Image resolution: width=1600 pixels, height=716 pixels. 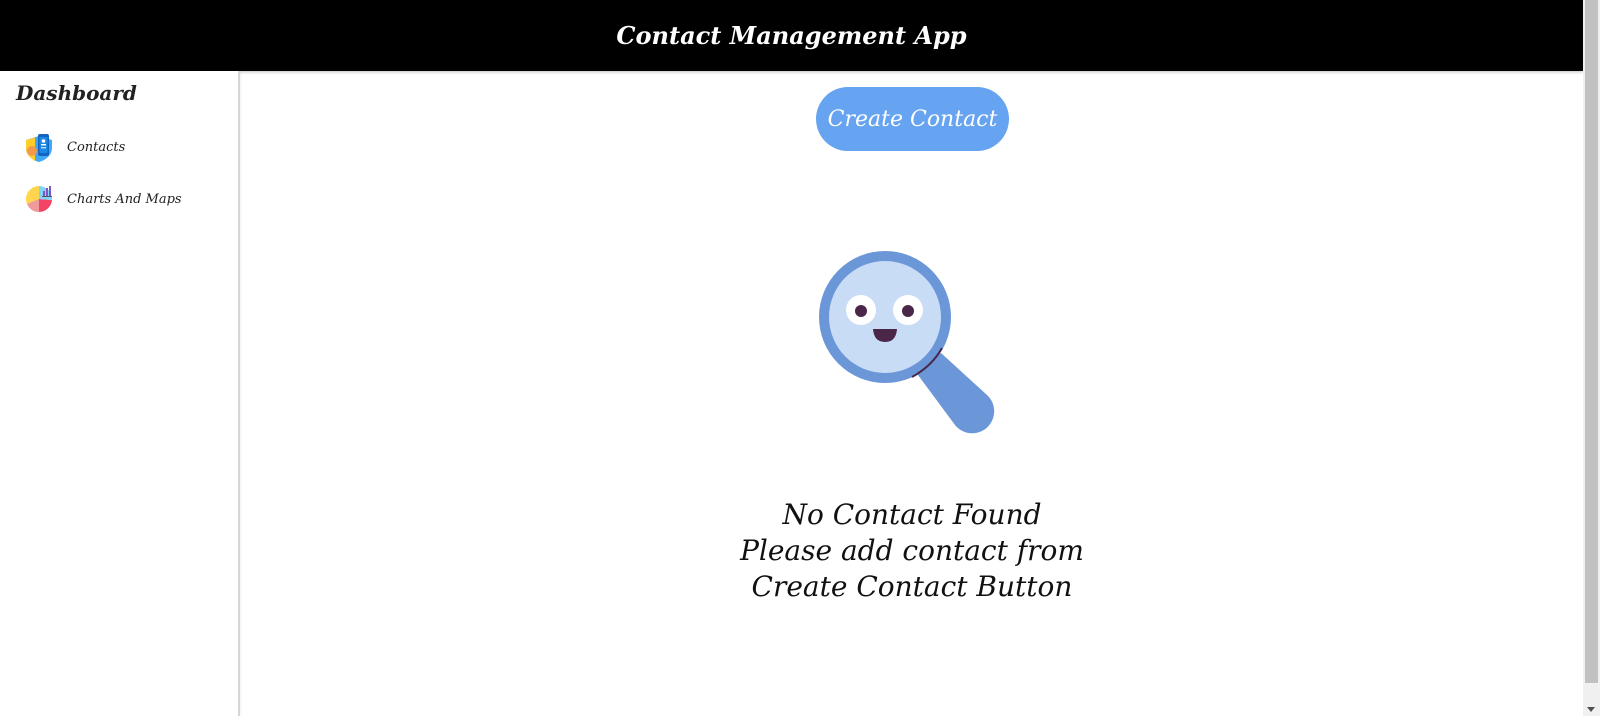 I want to click on empty-state-line: Create Contact Button, so click(x=912, y=586).